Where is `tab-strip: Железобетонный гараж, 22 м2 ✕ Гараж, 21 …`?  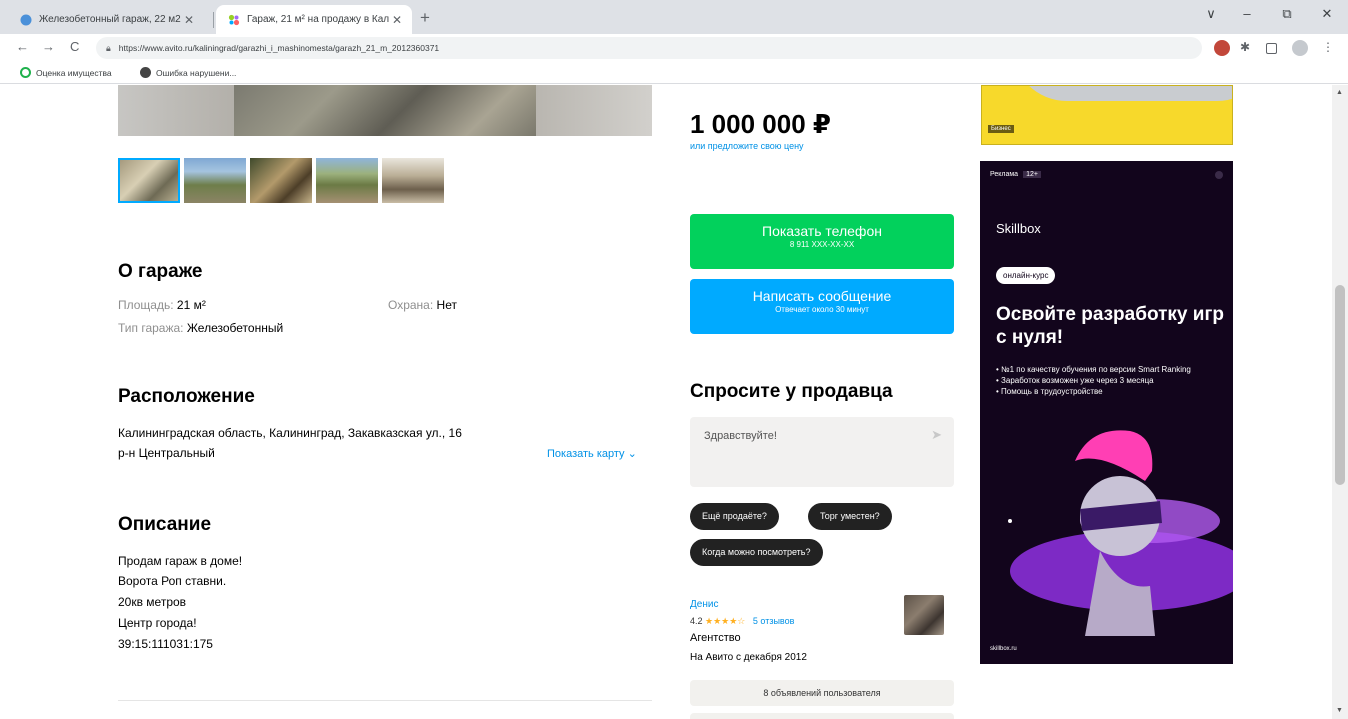
tab-strip: Железобетонный гараж, 22 м2 ✕ Гараж, 21 … is located at coordinates (674, 17).